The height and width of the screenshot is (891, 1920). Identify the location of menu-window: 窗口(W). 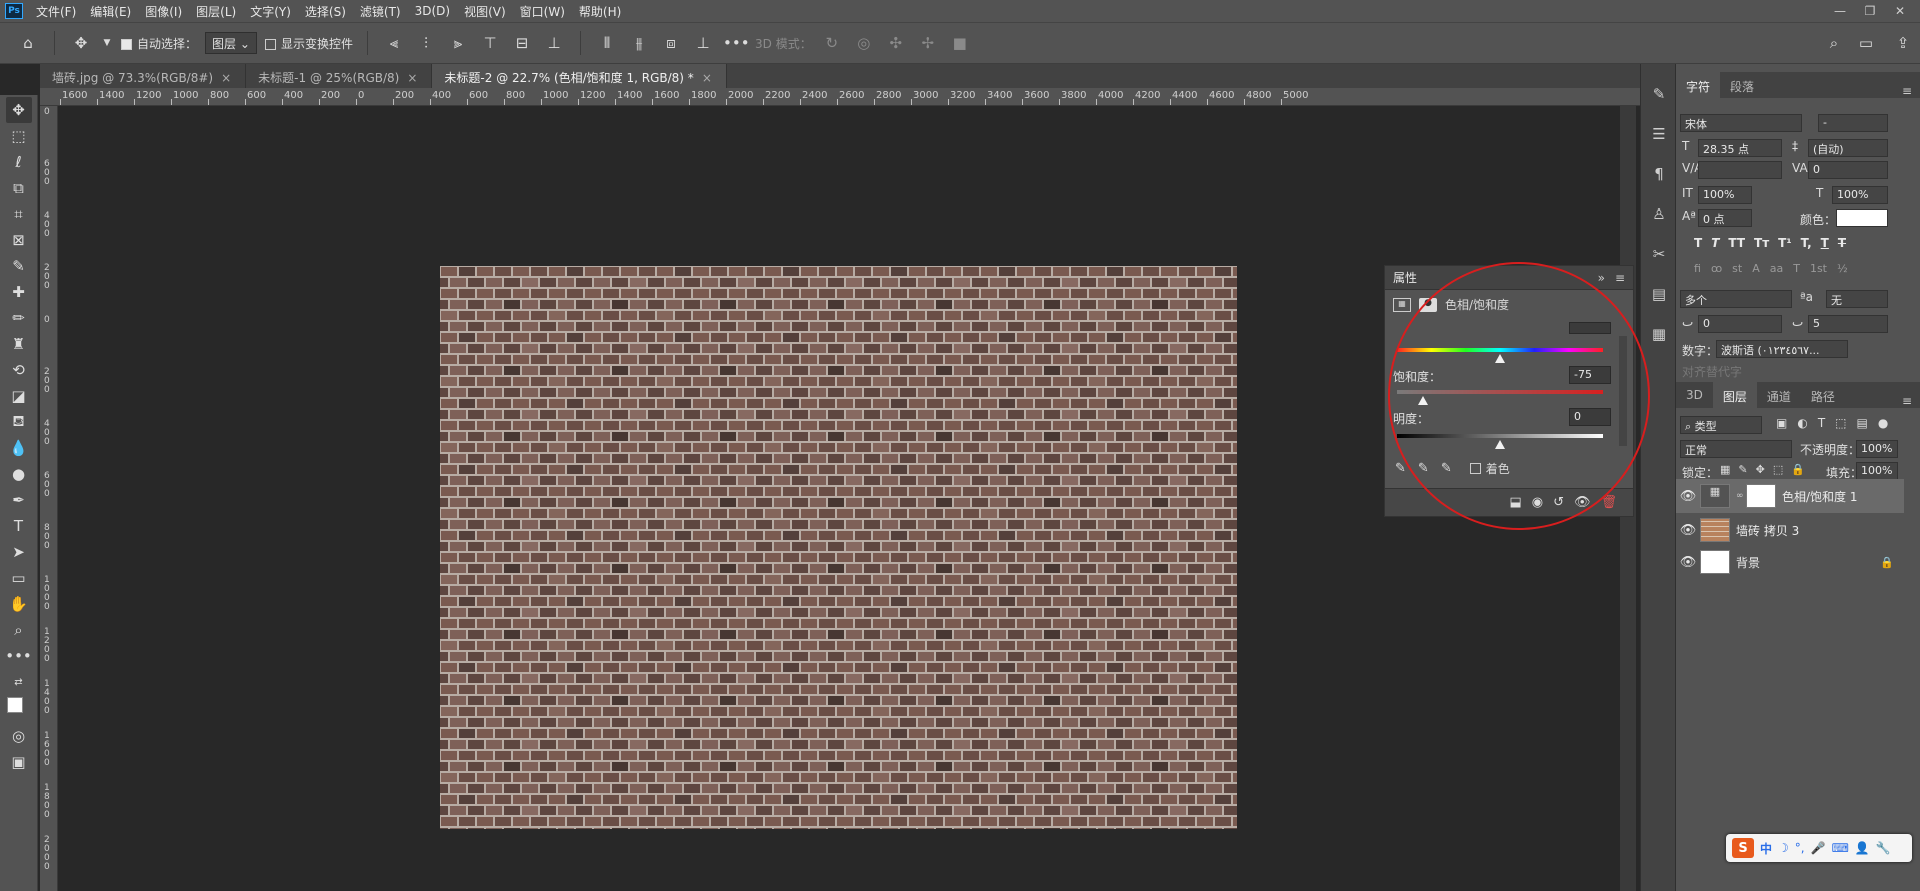
(542, 11).